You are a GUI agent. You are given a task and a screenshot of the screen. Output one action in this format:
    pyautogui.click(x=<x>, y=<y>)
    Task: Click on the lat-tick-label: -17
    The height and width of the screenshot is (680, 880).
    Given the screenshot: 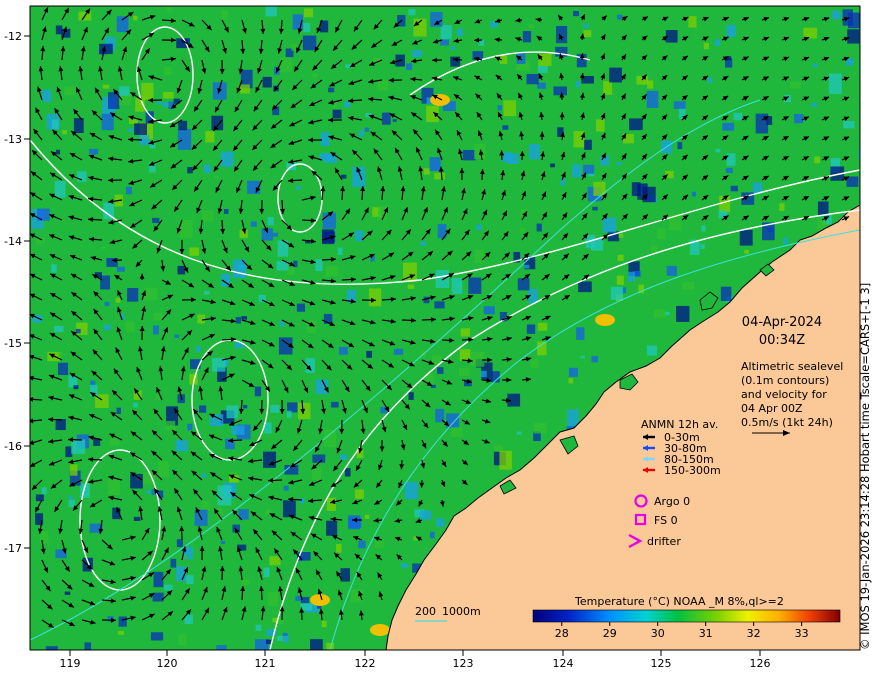 What is the action you would take?
    pyautogui.click(x=13, y=548)
    